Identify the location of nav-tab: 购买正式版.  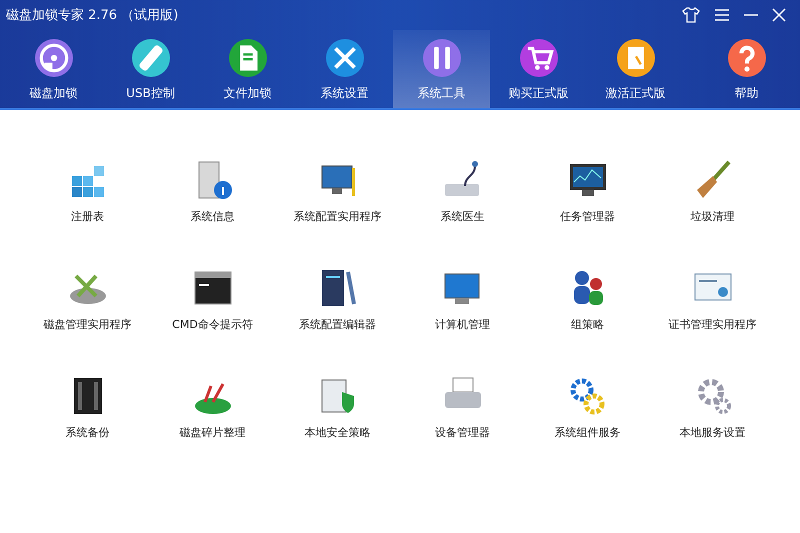
(538, 69).